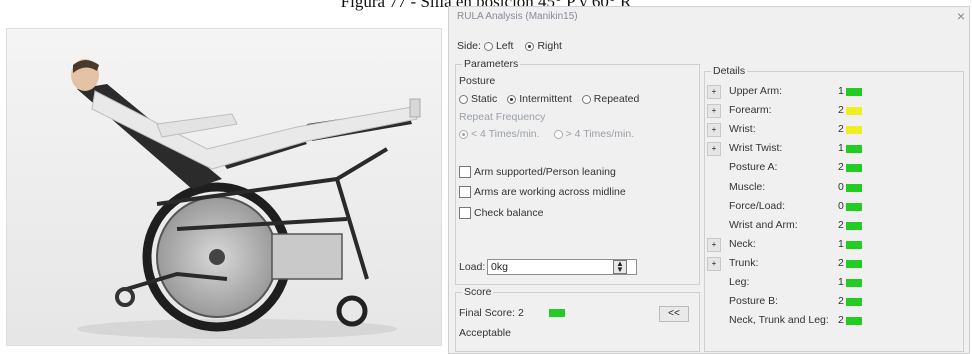  I want to click on score-group: Score, so click(577, 319).